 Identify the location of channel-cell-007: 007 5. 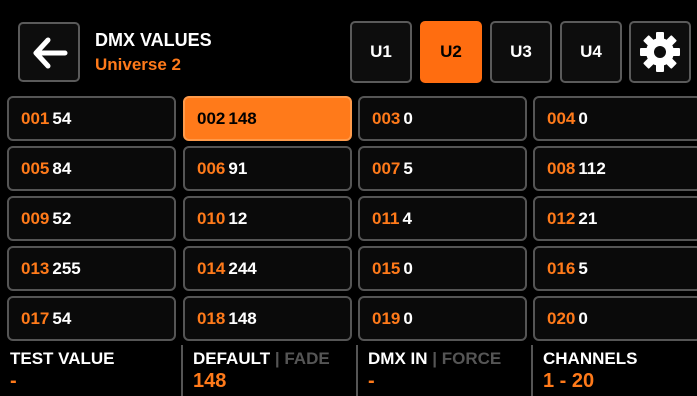
(442, 168).